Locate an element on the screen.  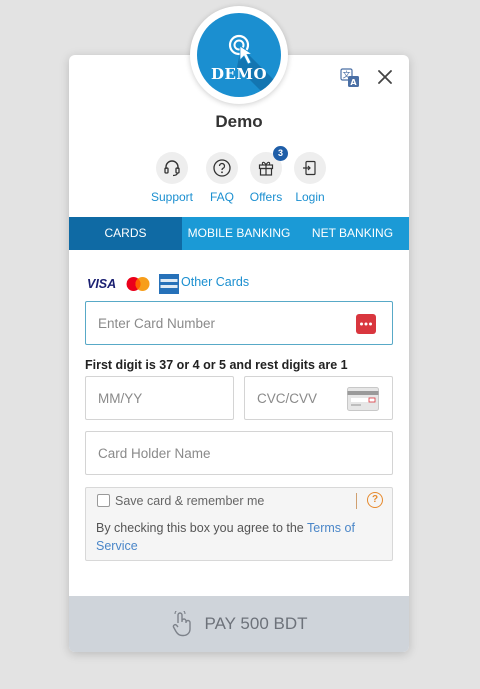
expiry-input is located at coordinates (159, 398).